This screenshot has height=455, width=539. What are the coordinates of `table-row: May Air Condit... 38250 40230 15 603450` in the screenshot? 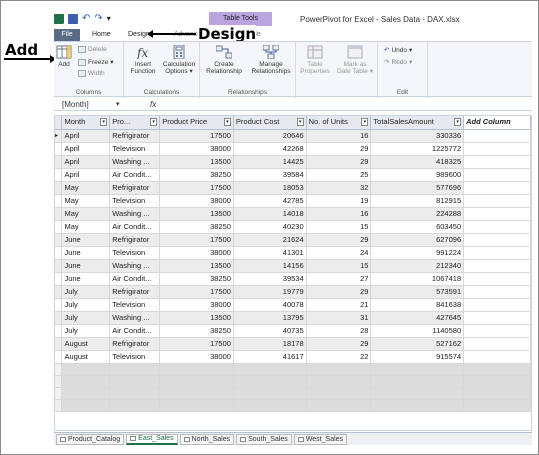 It's located at (293, 227).